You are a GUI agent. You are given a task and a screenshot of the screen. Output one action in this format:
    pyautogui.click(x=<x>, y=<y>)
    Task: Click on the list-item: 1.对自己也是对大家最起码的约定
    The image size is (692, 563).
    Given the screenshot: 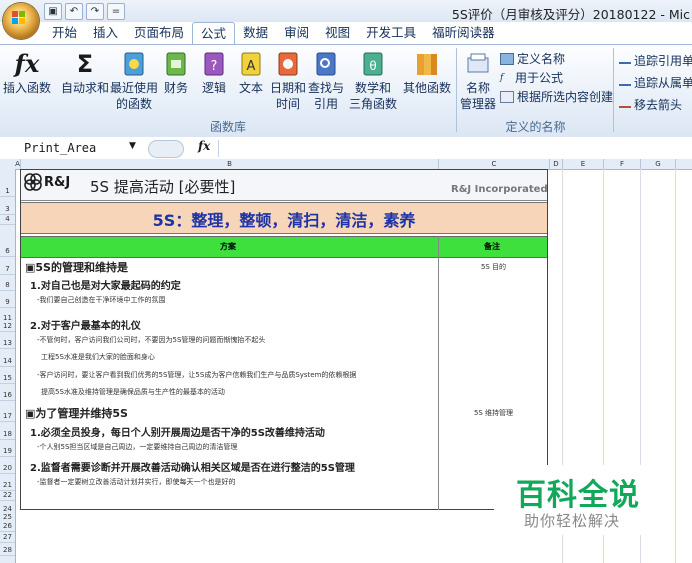 What is the action you would take?
    pyautogui.click(x=105, y=286)
    